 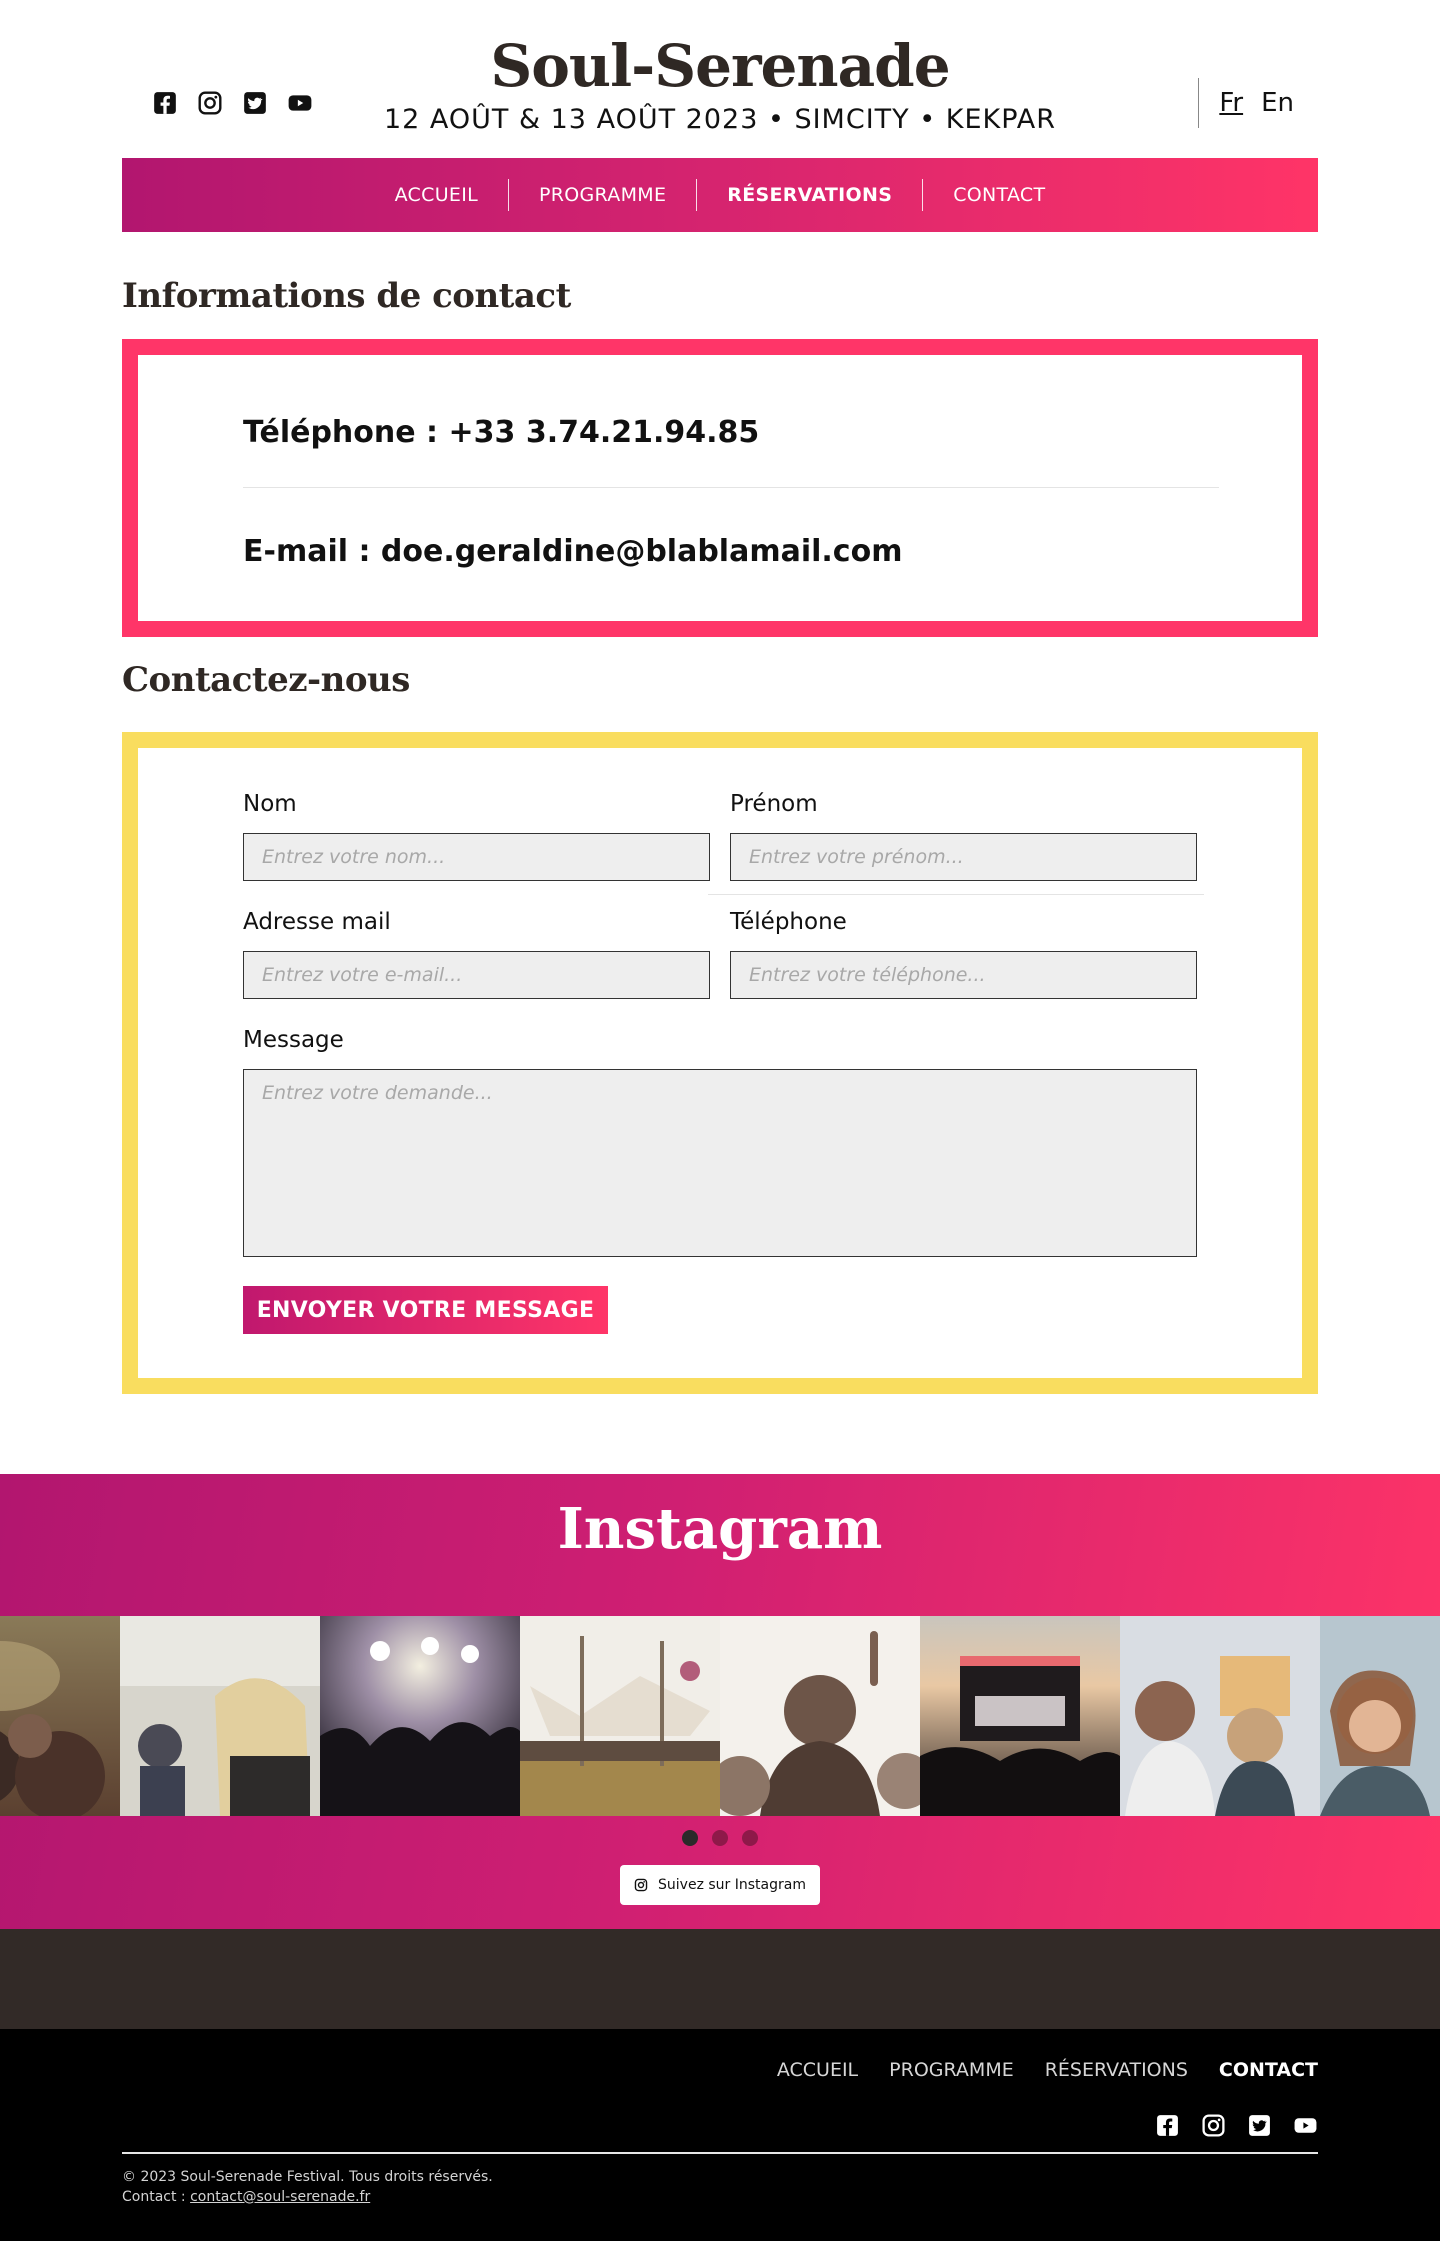 I want to click on decorative-band, so click(x=720, y=1979).